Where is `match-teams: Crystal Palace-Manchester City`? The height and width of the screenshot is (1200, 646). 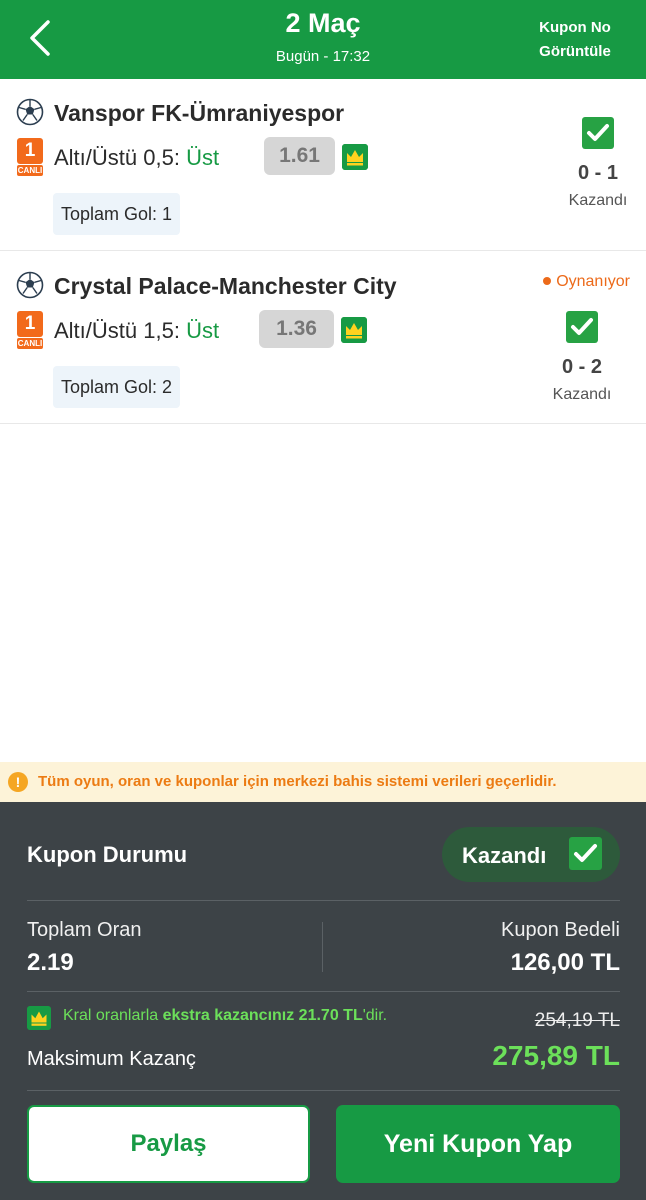
match-teams: Crystal Palace-Manchester City is located at coordinates (225, 286).